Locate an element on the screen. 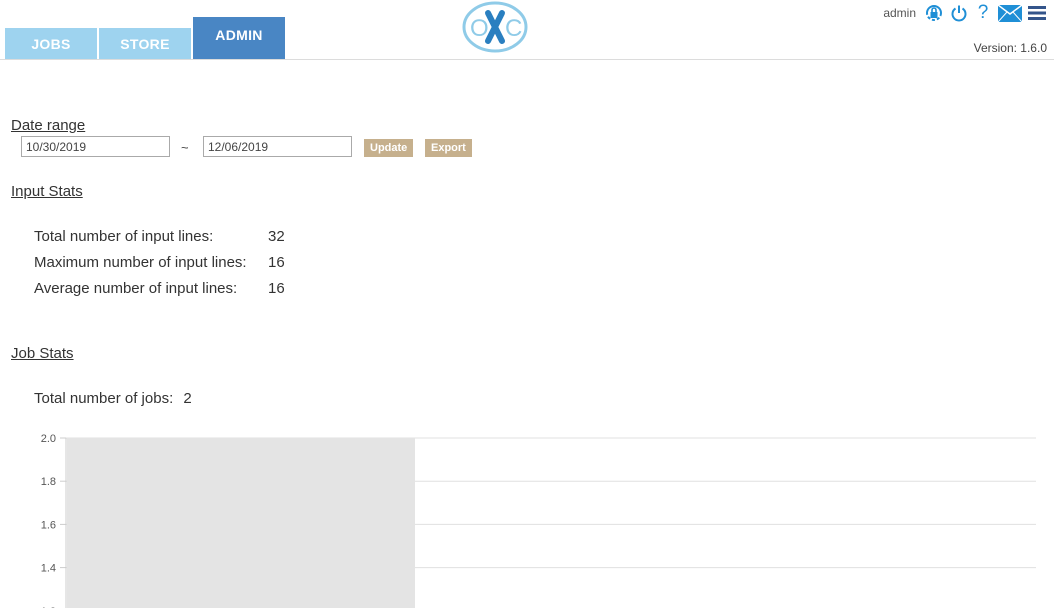 The width and height of the screenshot is (1054, 608). y-tick-label: 1.4 is located at coordinates (48, 569).